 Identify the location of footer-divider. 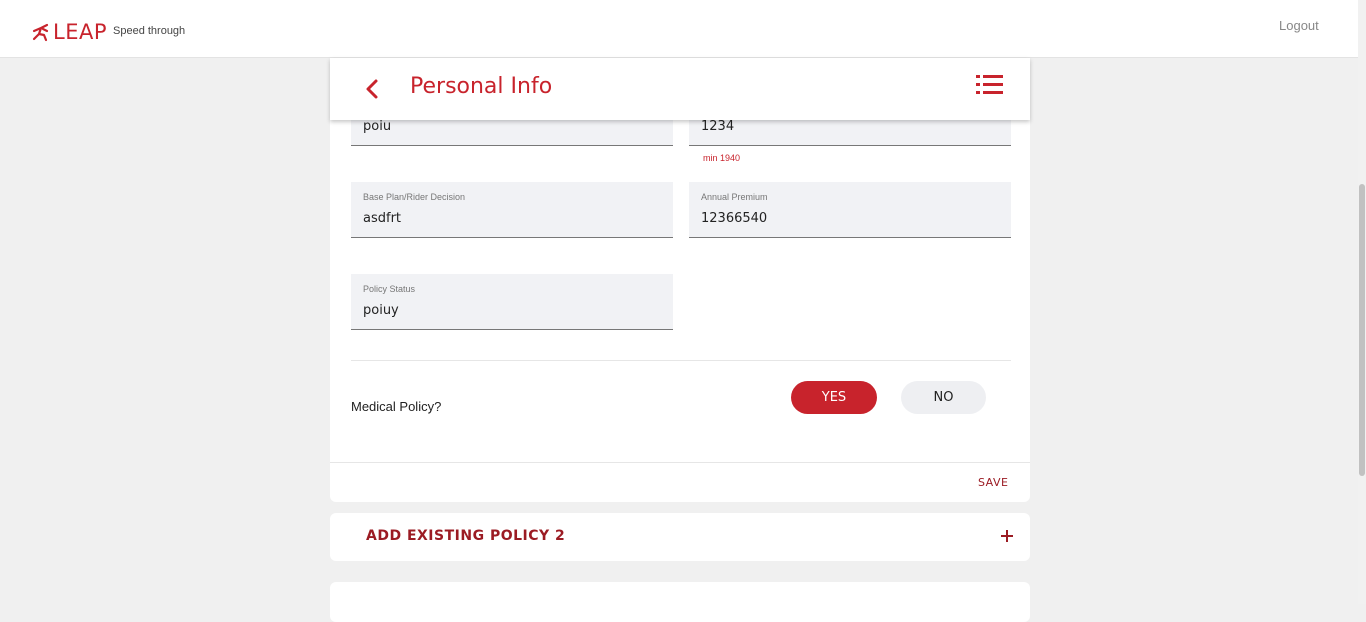
(680, 462).